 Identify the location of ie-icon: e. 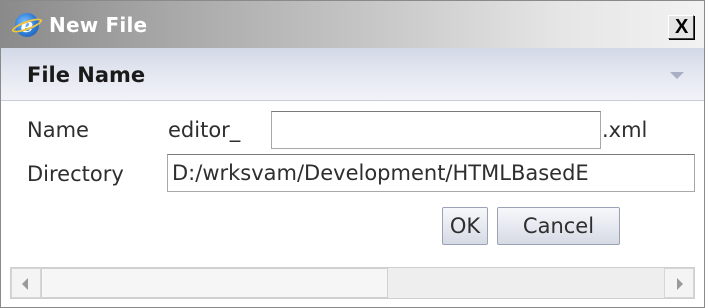
(27, 25).